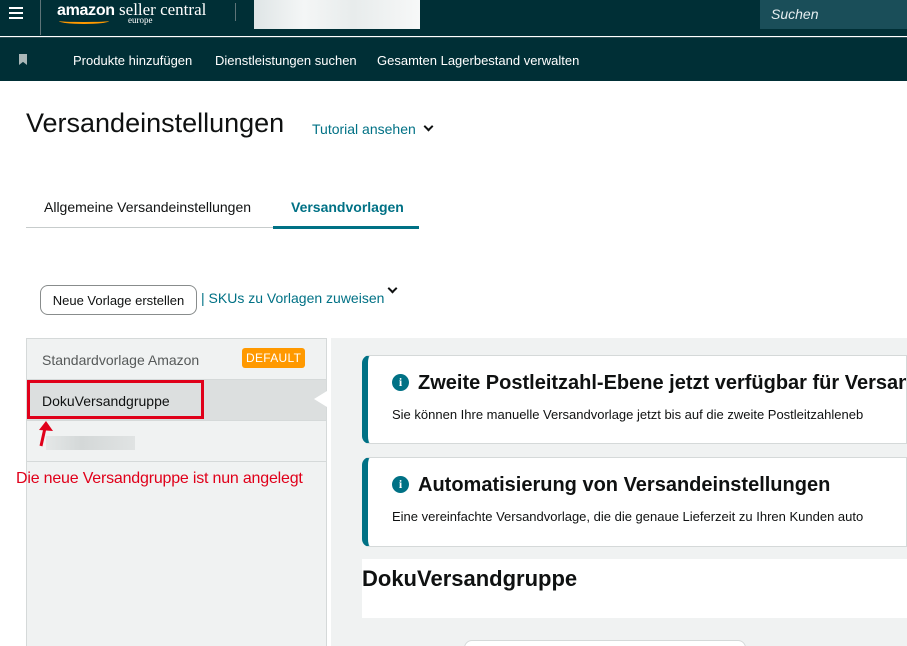 The image size is (907, 646). What do you see at coordinates (40, 17) in the screenshot?
I see `header-divider` at bounding box center [40, 17].